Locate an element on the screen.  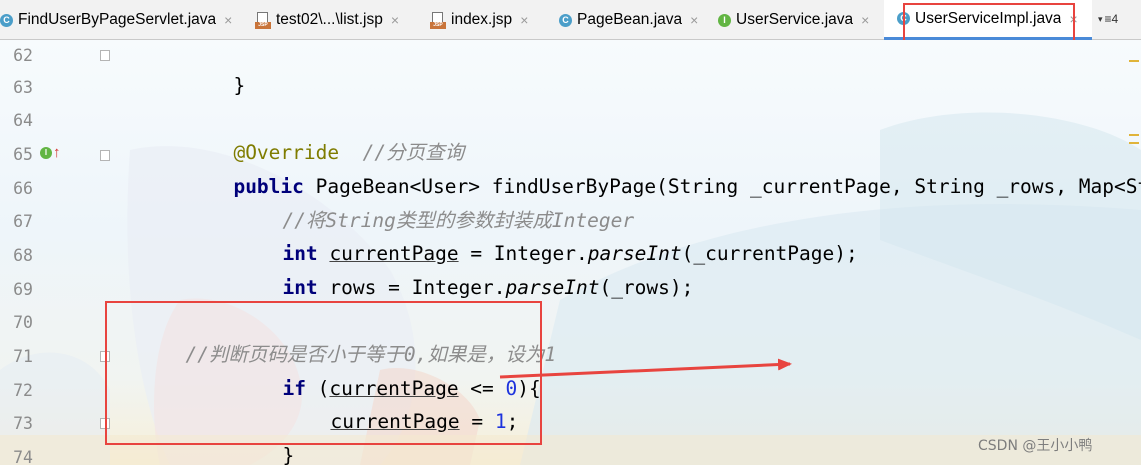
tab-index-jsp: JSP index.jsp × is located at coordinates (489, 20).